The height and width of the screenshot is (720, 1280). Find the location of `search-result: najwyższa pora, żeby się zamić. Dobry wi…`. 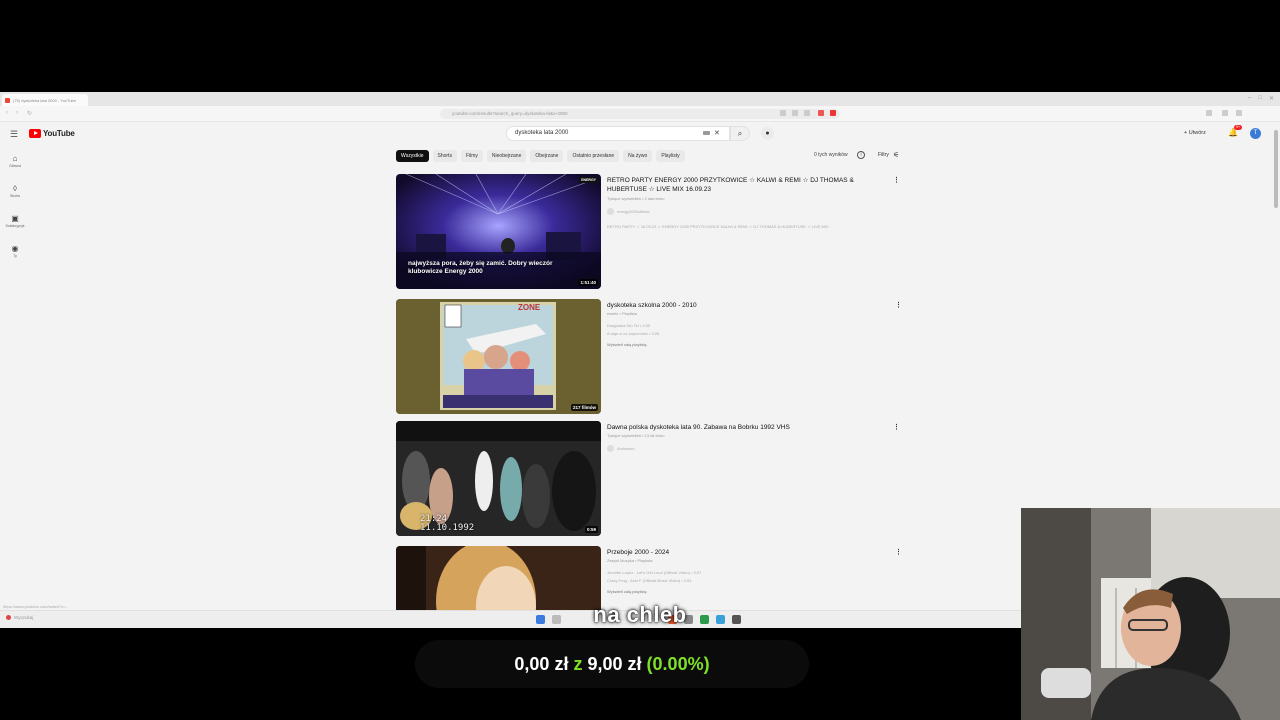

search-result: najwyższa pora, żeby się zamić. Dobry wi… is located at coordinates (652, 232).